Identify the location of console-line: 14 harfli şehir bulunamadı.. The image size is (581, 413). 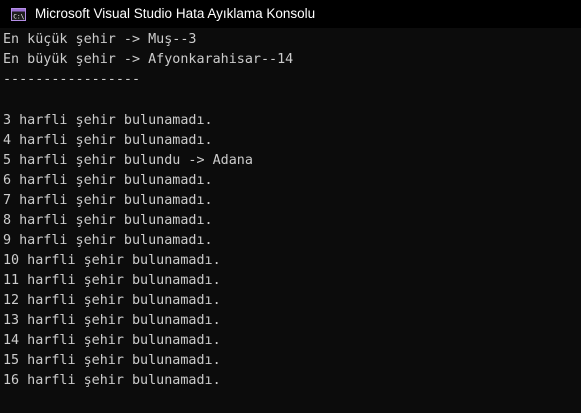
(112, 340).